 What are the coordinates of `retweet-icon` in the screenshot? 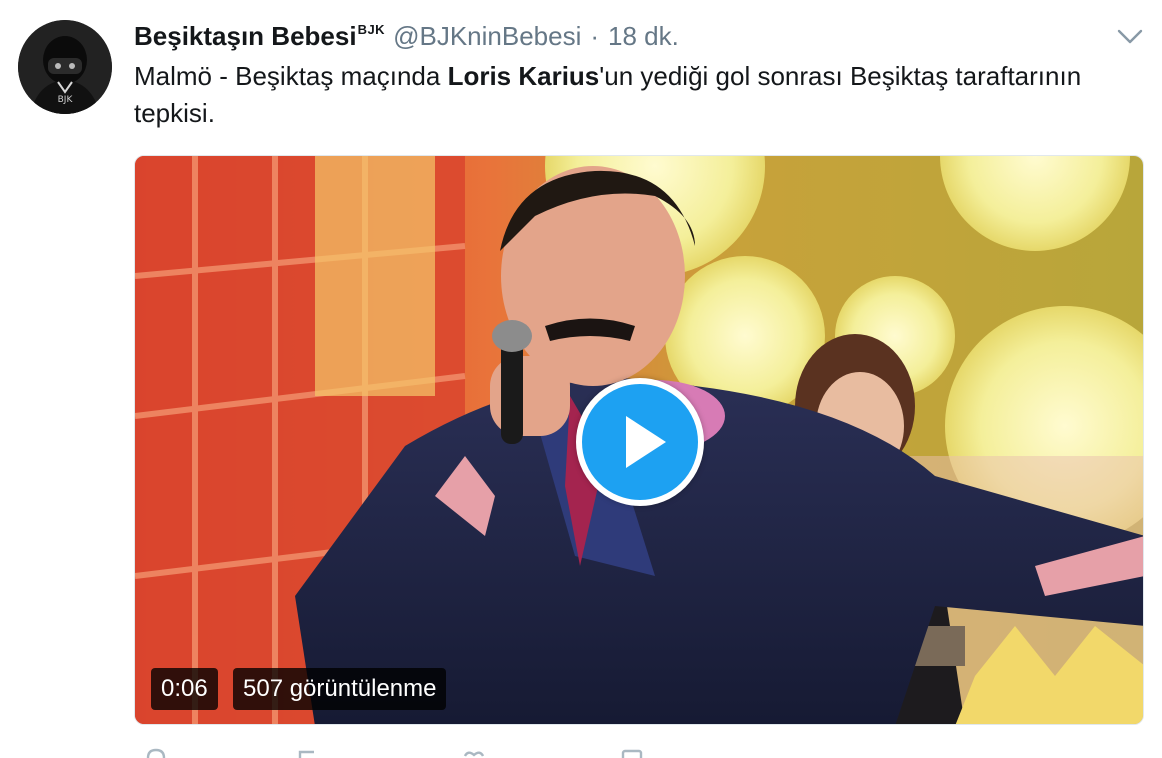 It's located at (308, 753).